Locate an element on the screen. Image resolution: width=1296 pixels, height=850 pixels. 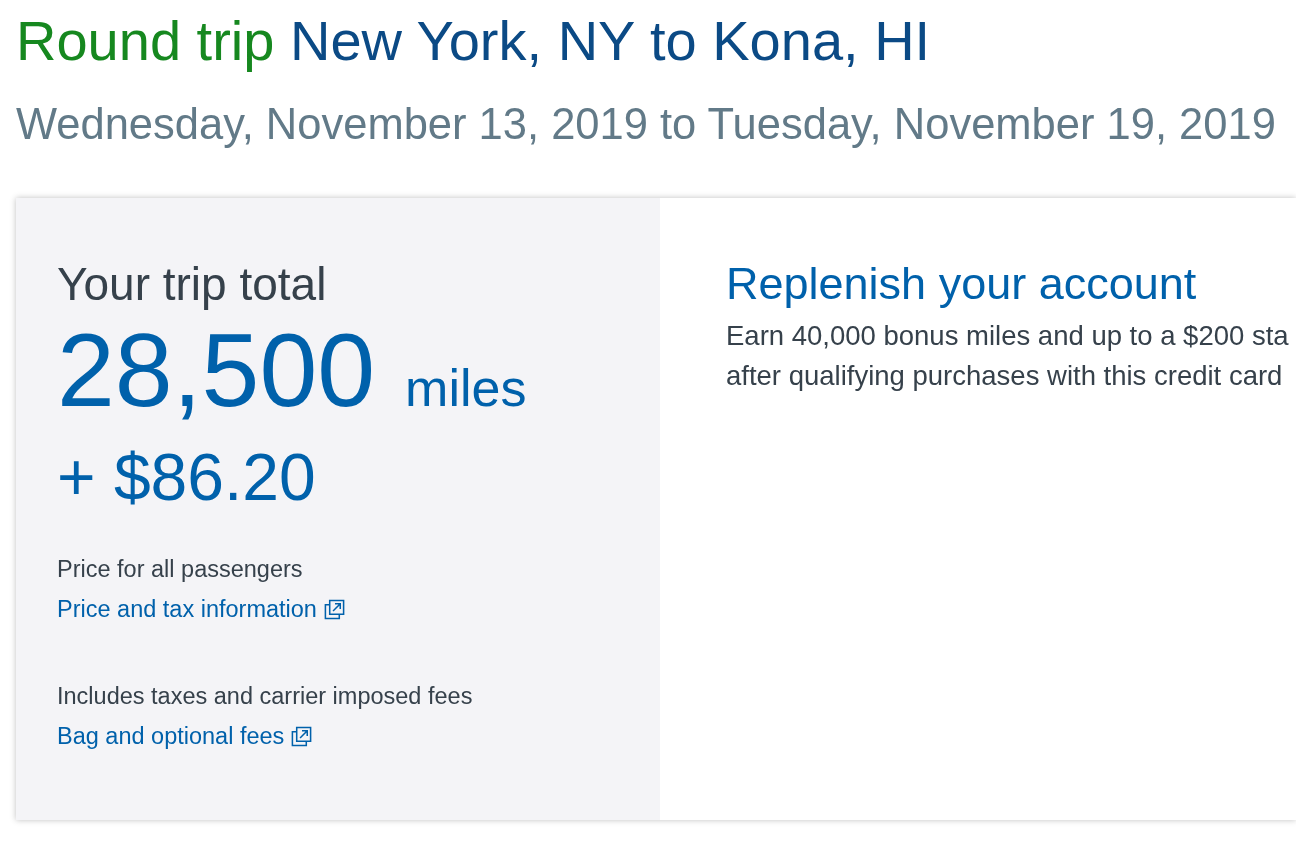
price-tax-link: Price and tax information is located at coordinates (201, 609).